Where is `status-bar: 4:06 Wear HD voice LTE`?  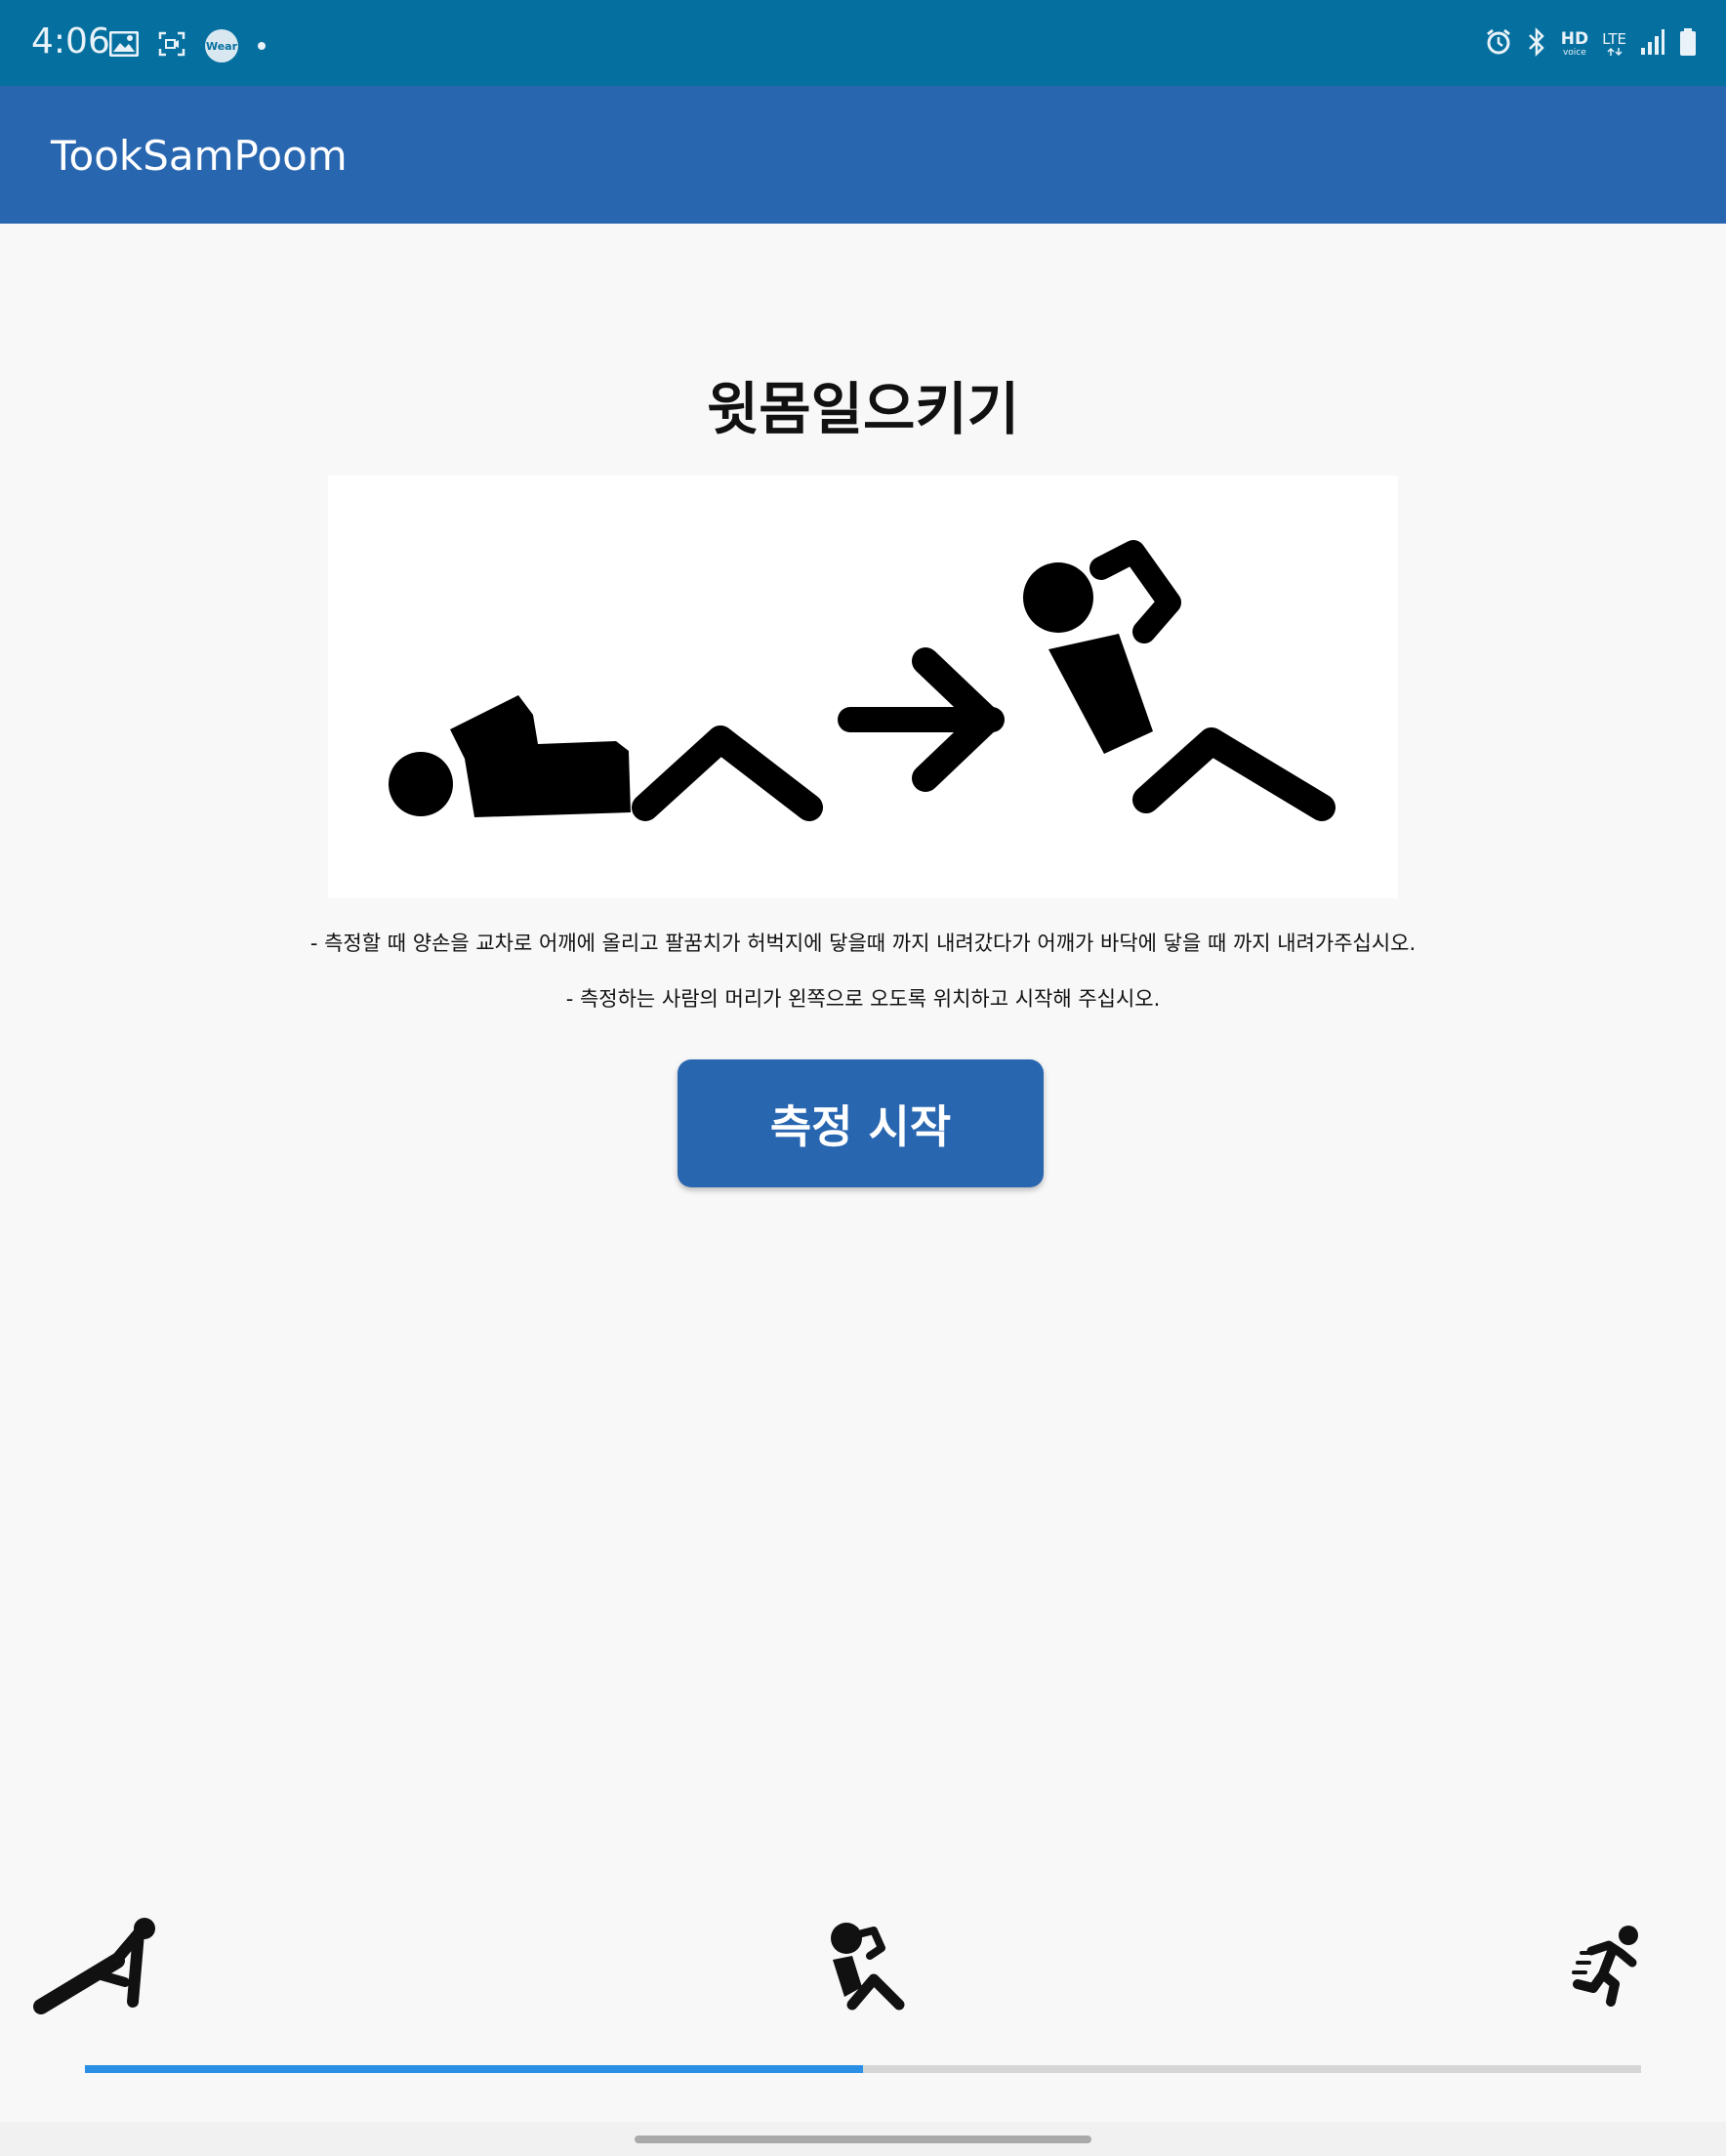
status-bar: 4:06 Wear HD voice LTE is located at coordinates (863, 43).